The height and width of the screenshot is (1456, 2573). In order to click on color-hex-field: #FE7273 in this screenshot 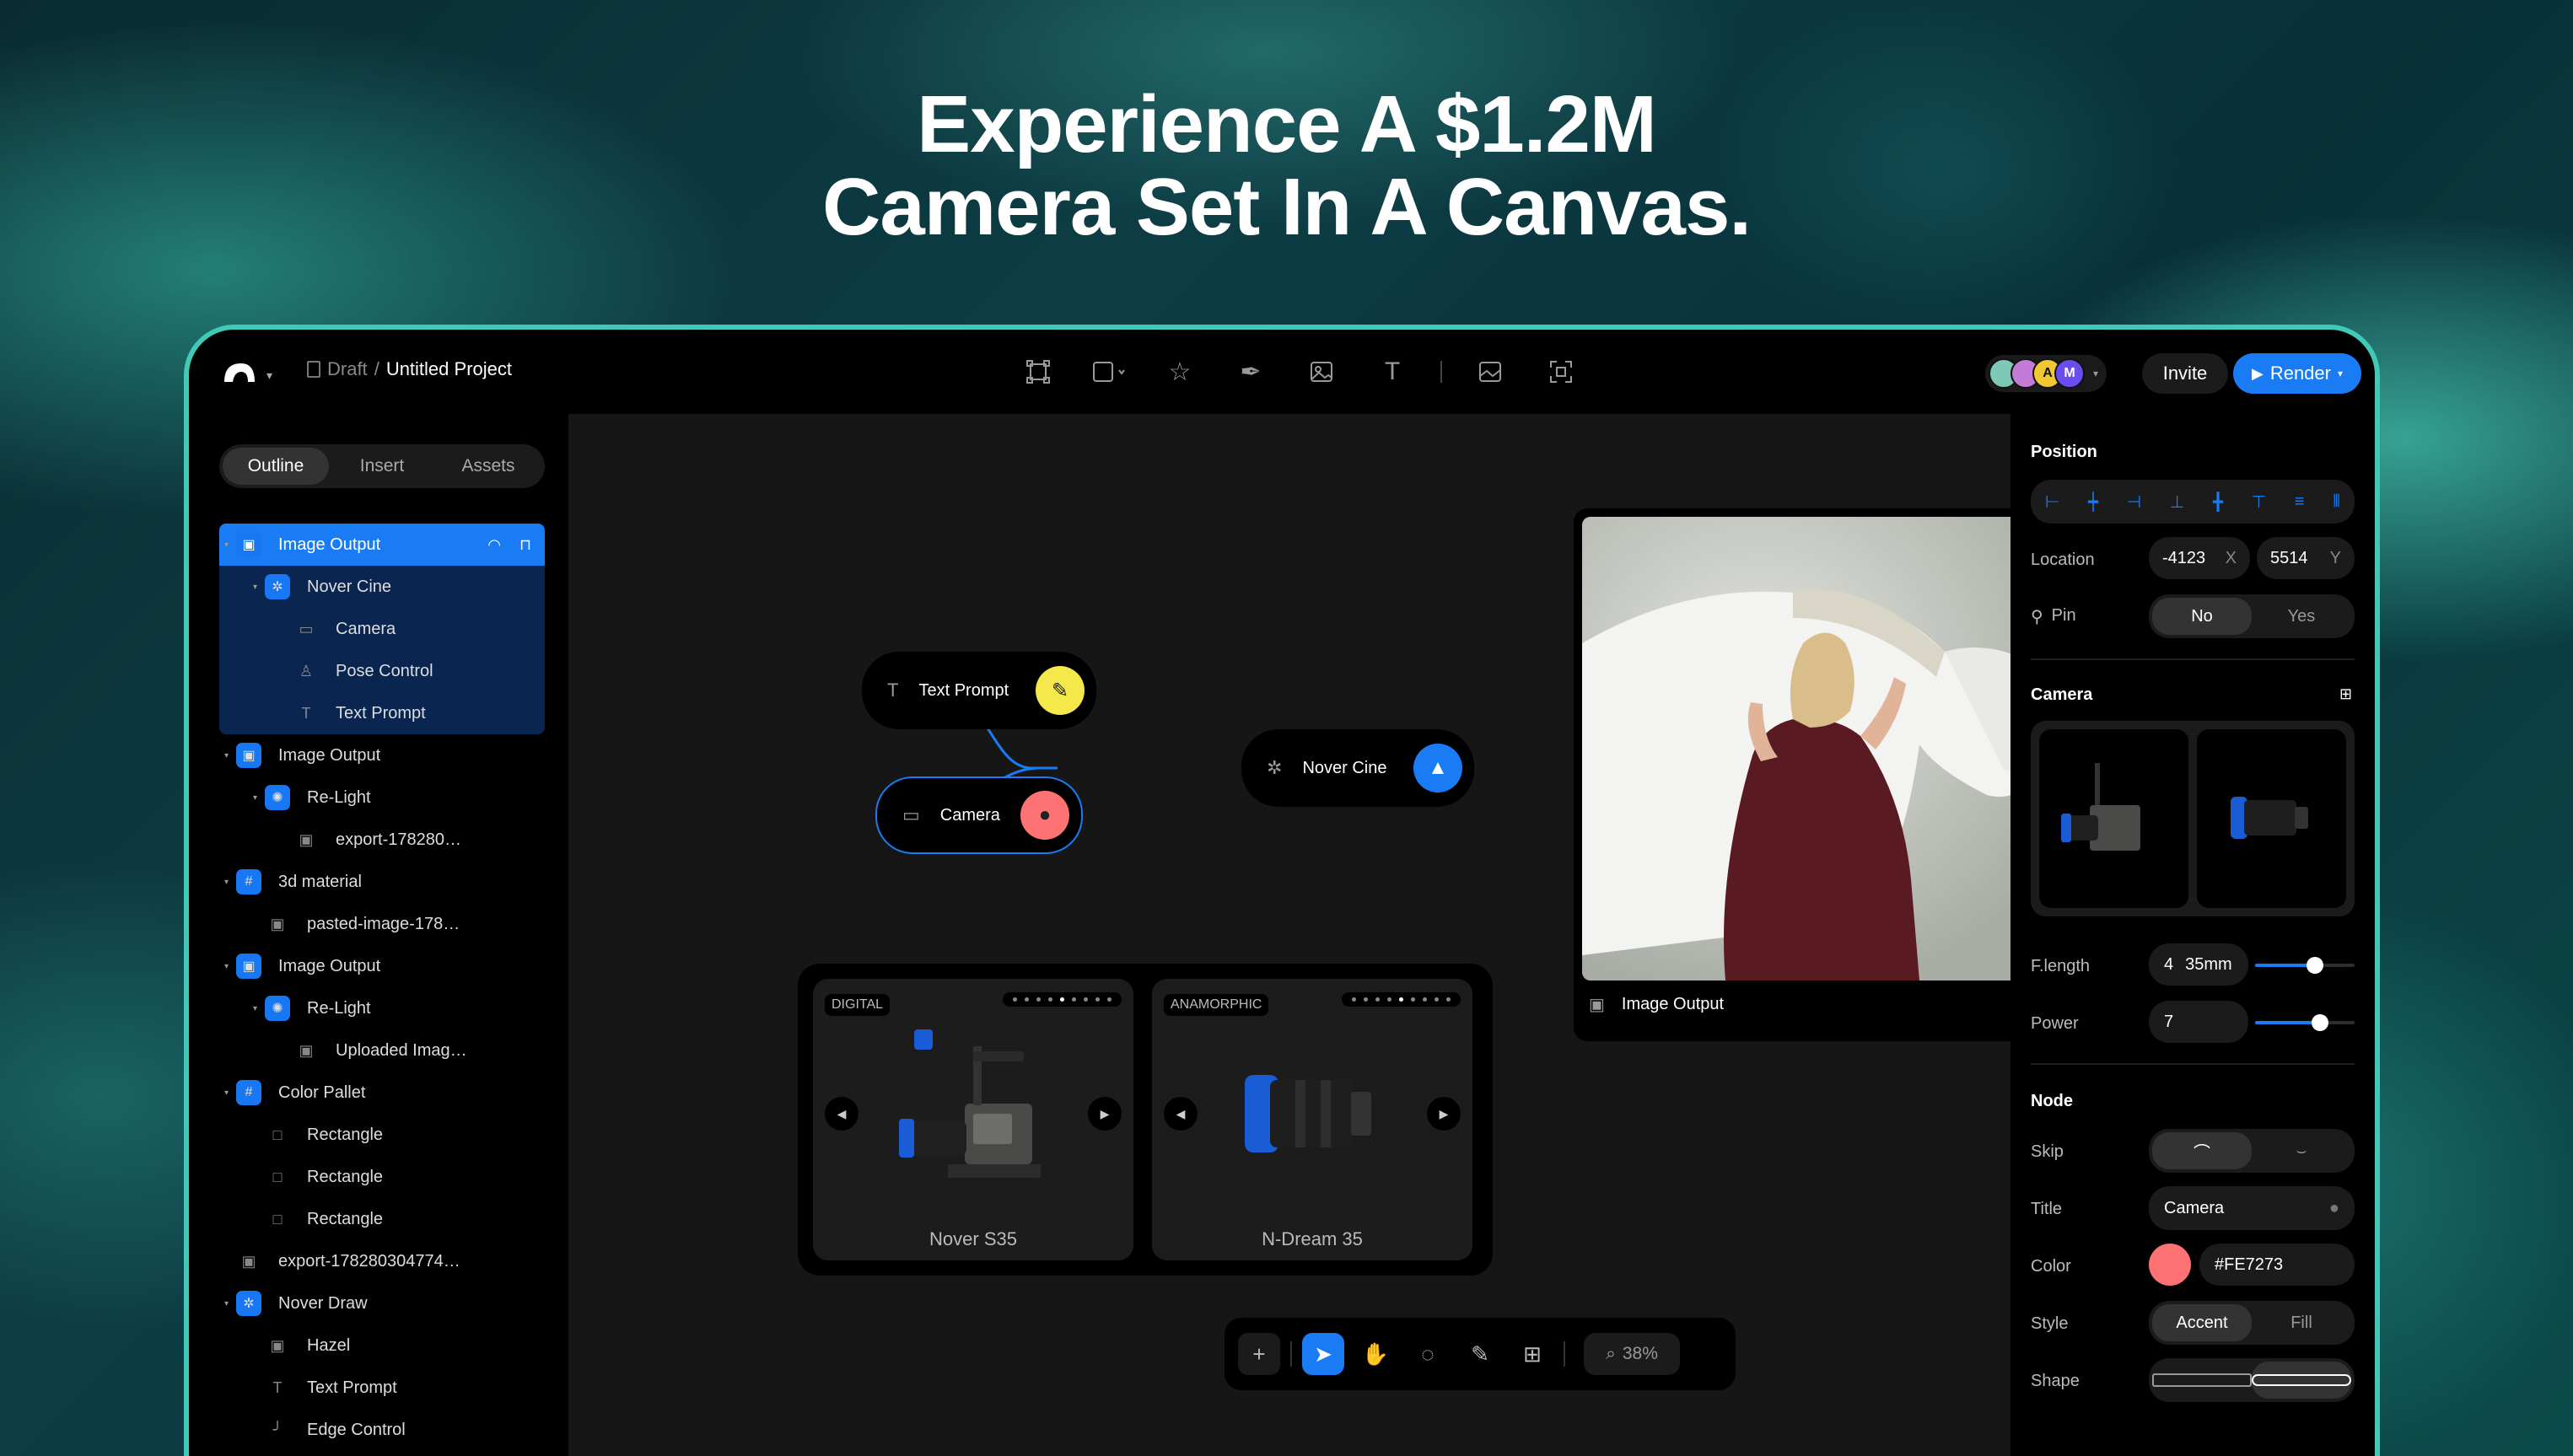, I will do `click(2277, 1265)`.